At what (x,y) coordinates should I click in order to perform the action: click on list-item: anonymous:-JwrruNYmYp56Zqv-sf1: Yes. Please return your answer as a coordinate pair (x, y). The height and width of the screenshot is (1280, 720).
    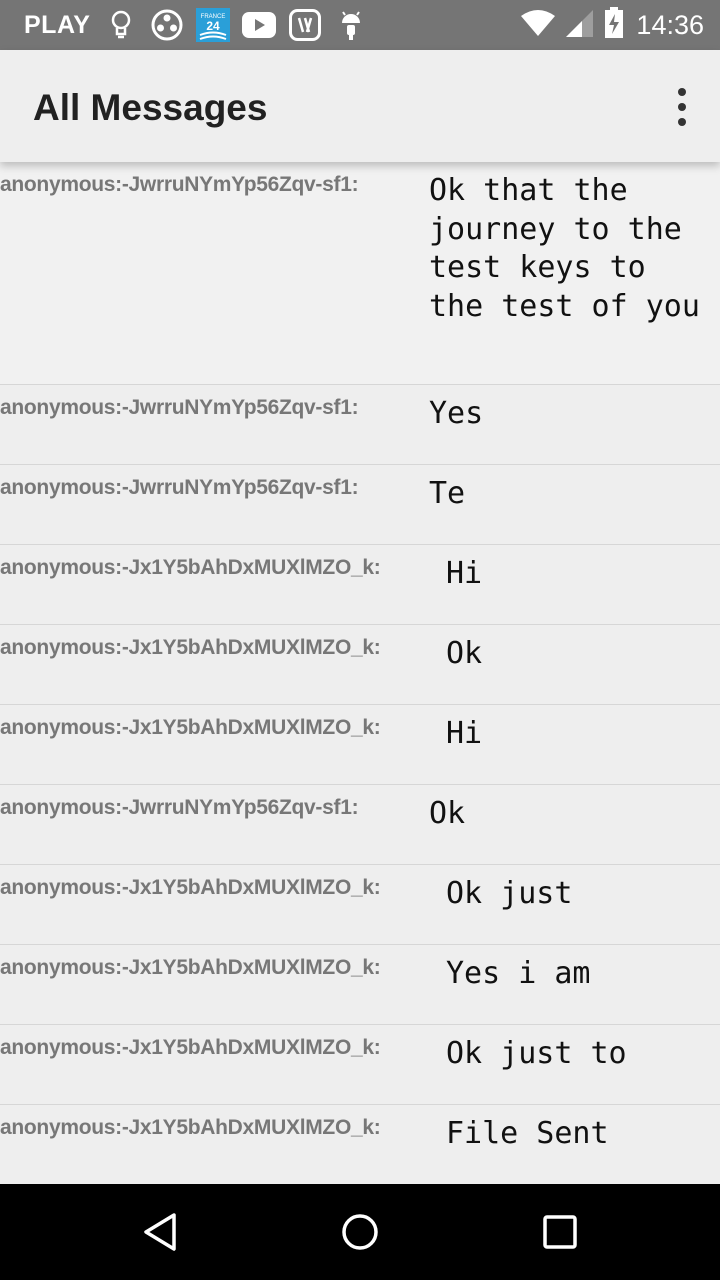
    Looking at the image, I should click on (360, 425).